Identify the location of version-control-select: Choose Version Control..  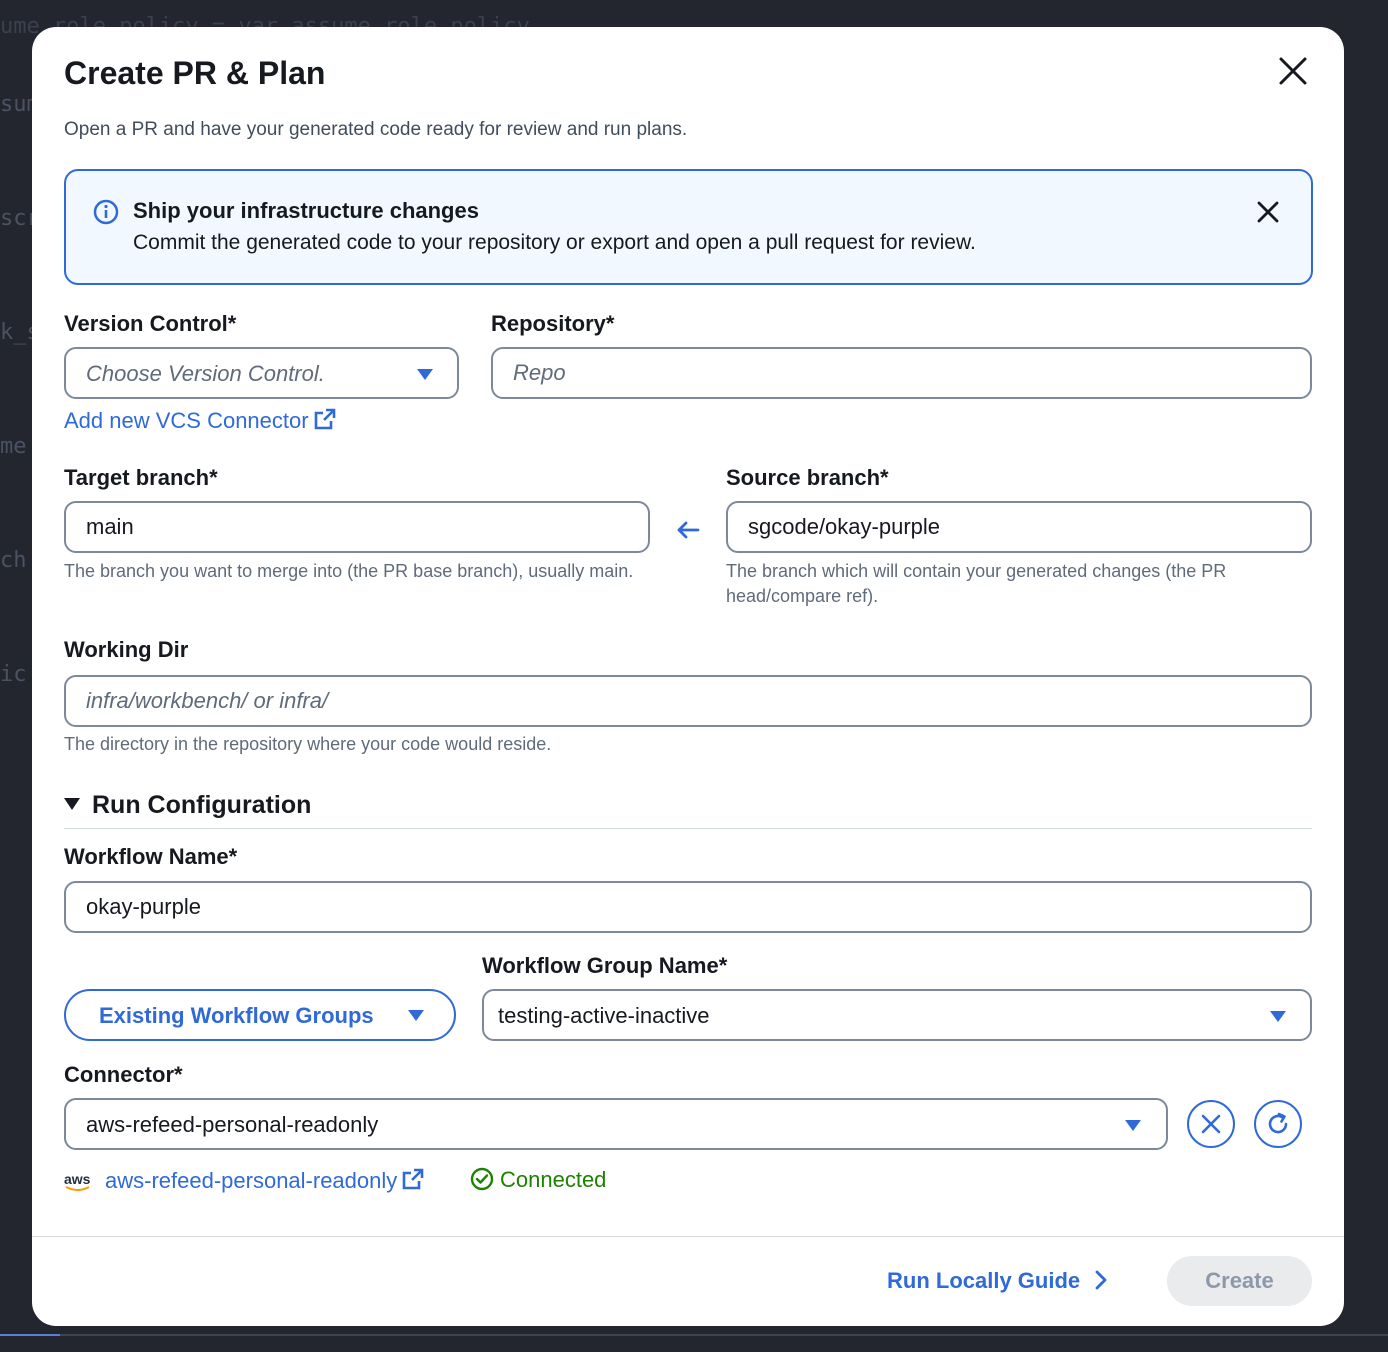
(261, 373).